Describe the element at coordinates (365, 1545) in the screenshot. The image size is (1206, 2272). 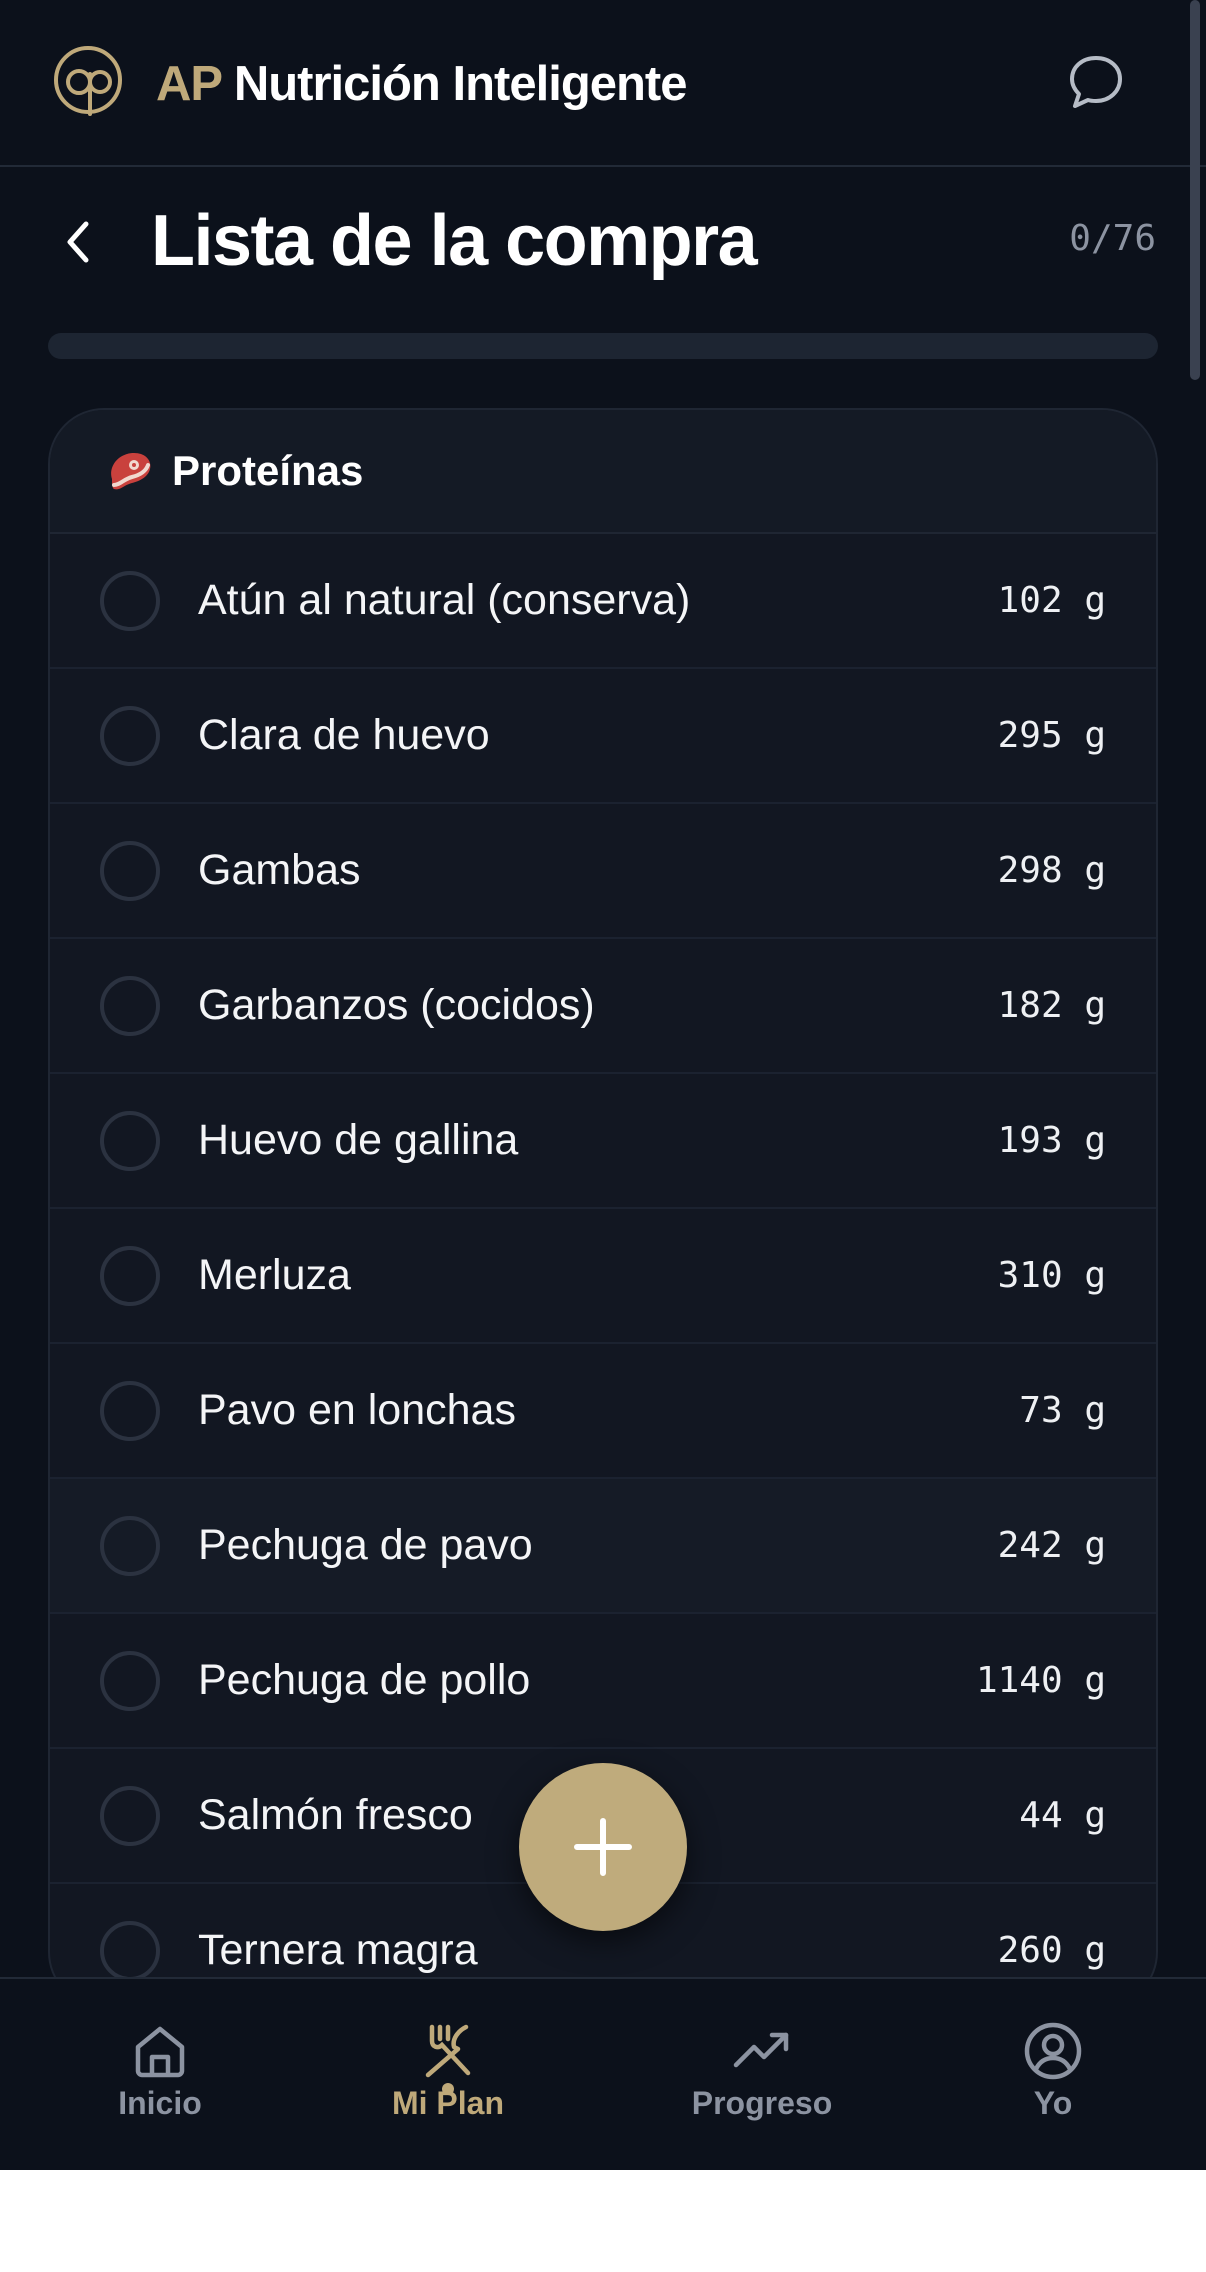
I see `item-name: Pechuga de pavo` at that location.